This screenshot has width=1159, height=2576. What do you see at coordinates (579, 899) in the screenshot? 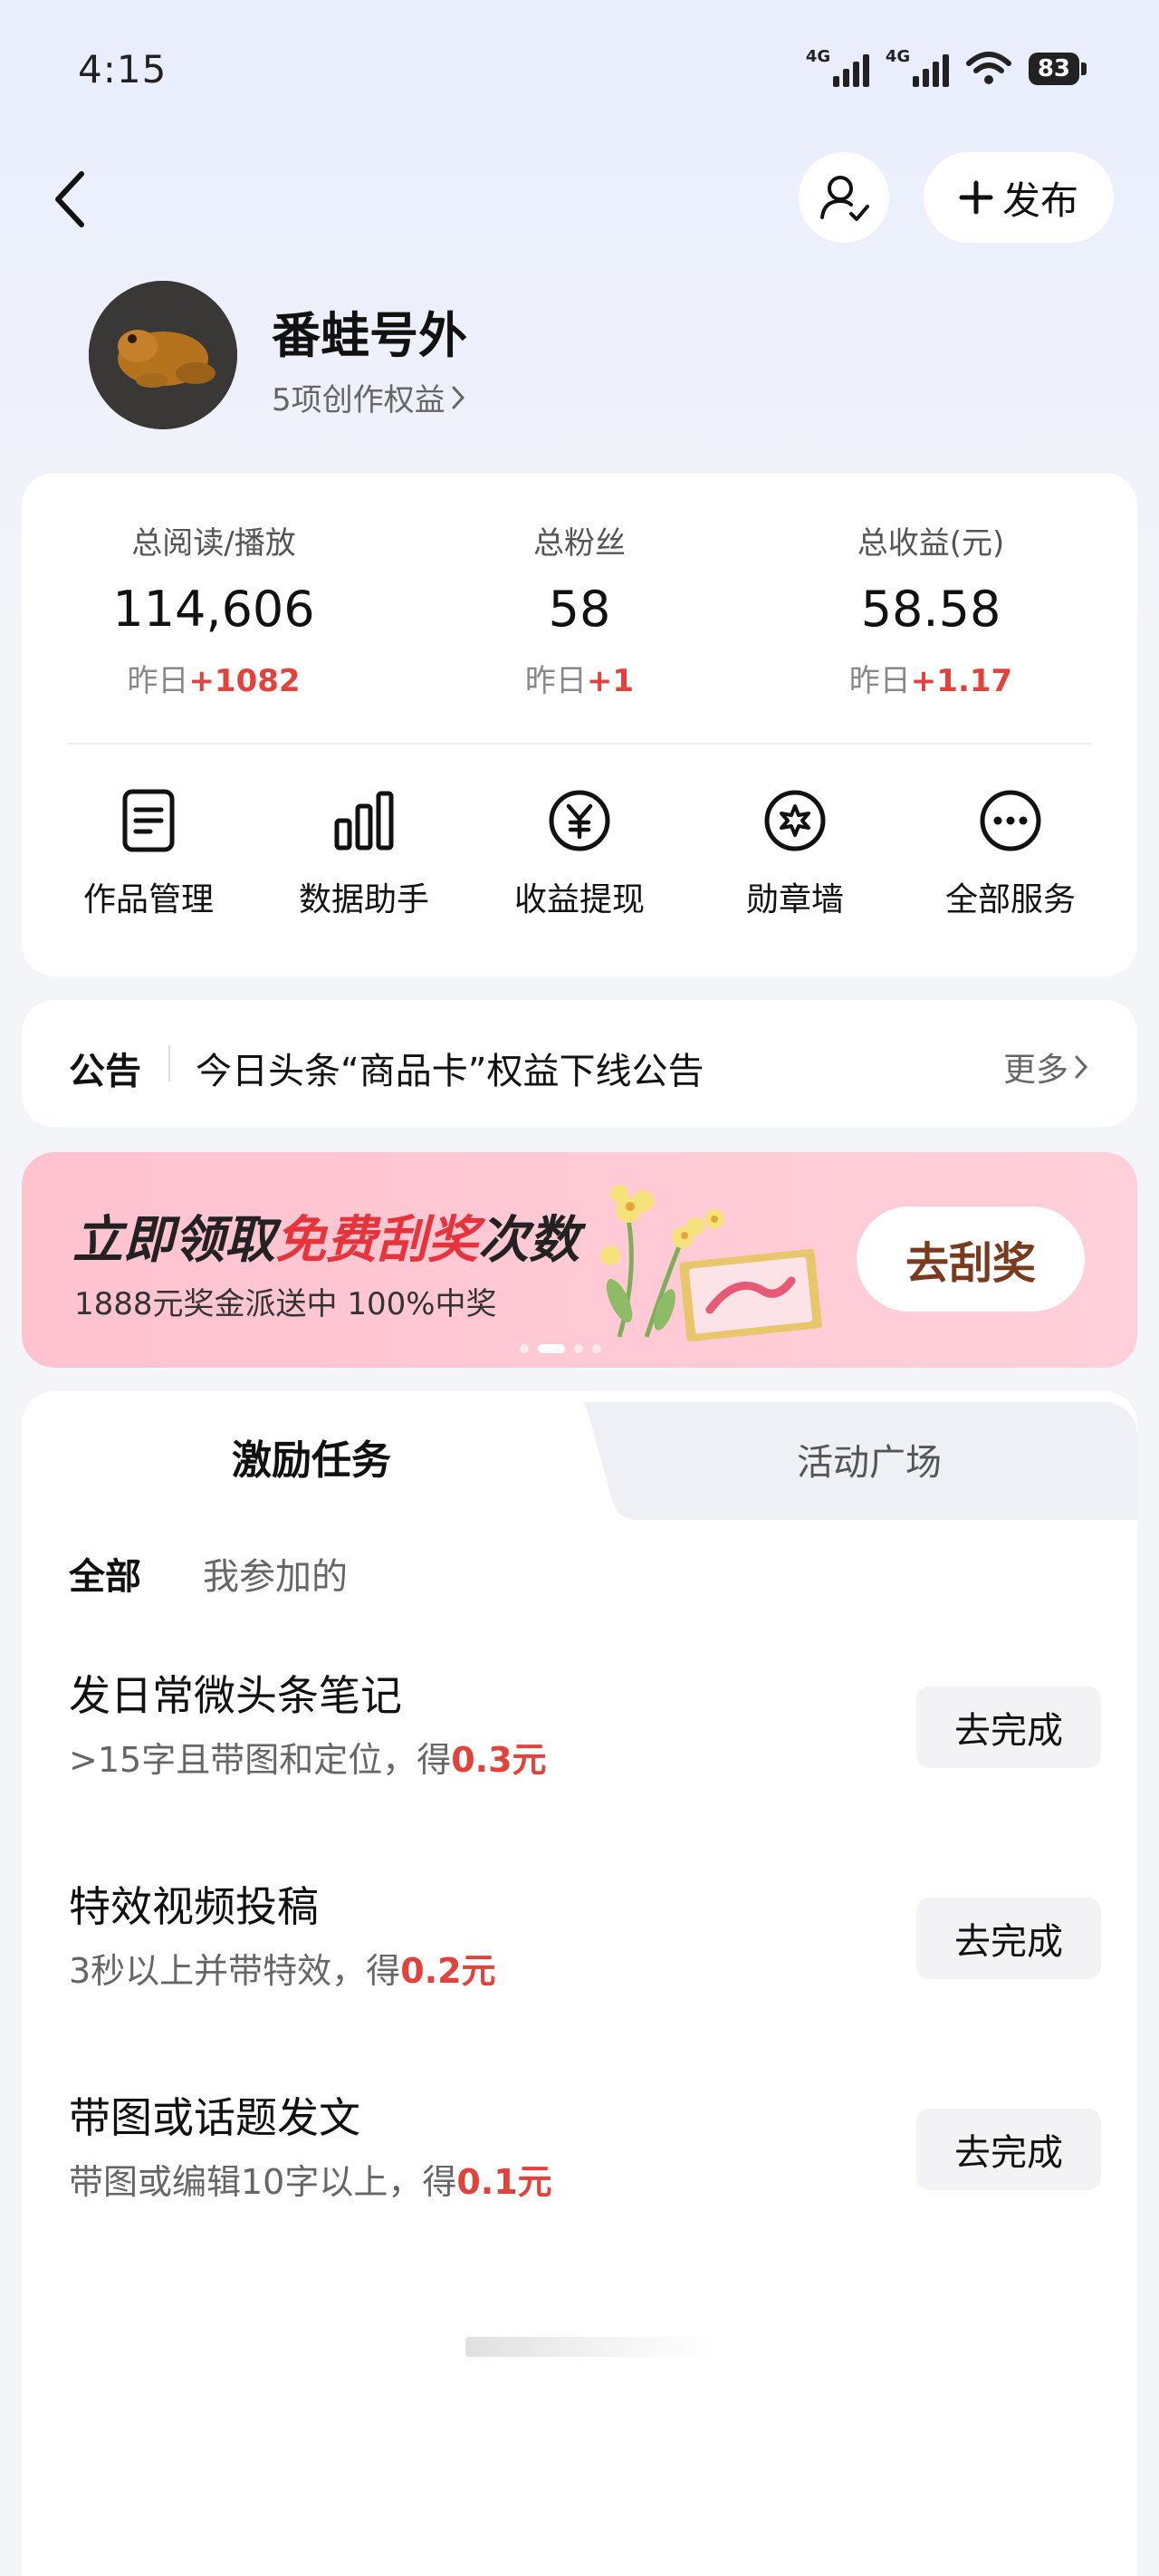
I see `service-label: 收益提现` at bounding box center [579, 899].